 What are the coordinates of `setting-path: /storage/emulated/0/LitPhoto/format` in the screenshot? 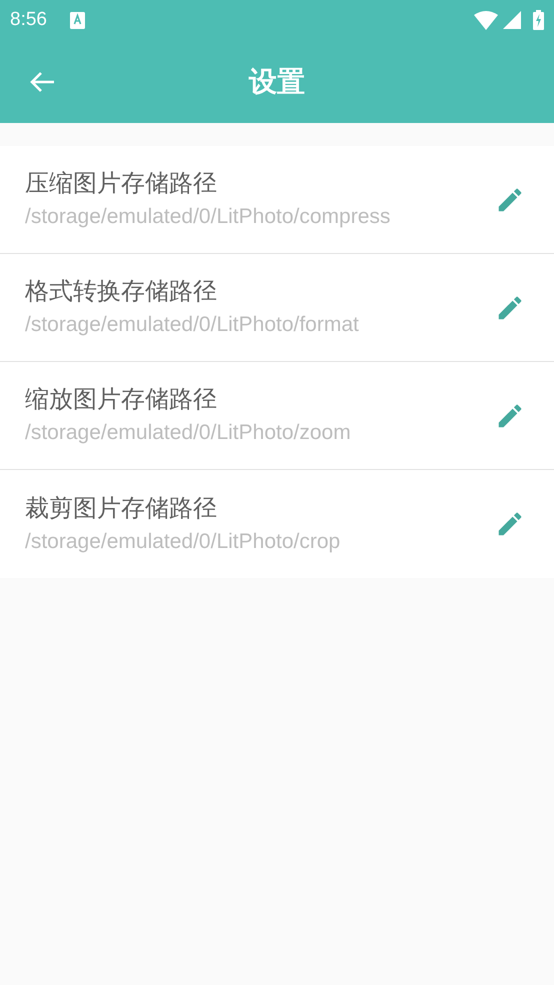 It's located at (192, 325).